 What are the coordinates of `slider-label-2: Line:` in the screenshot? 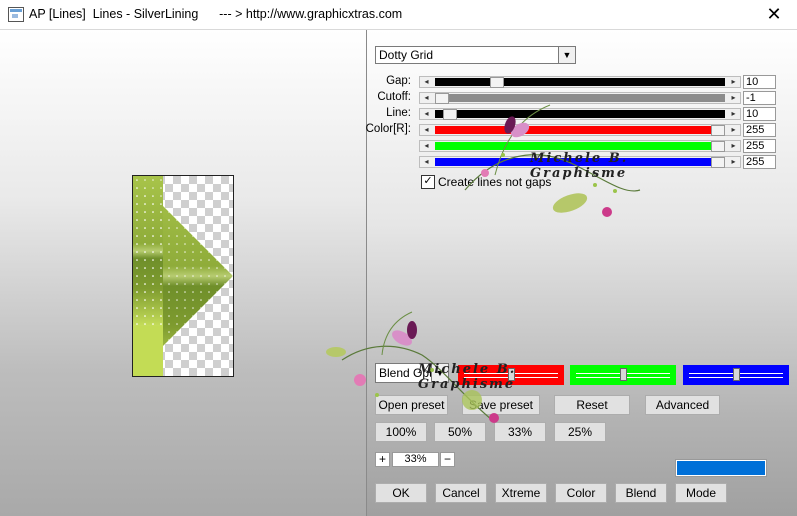 It's located at (398, 113).